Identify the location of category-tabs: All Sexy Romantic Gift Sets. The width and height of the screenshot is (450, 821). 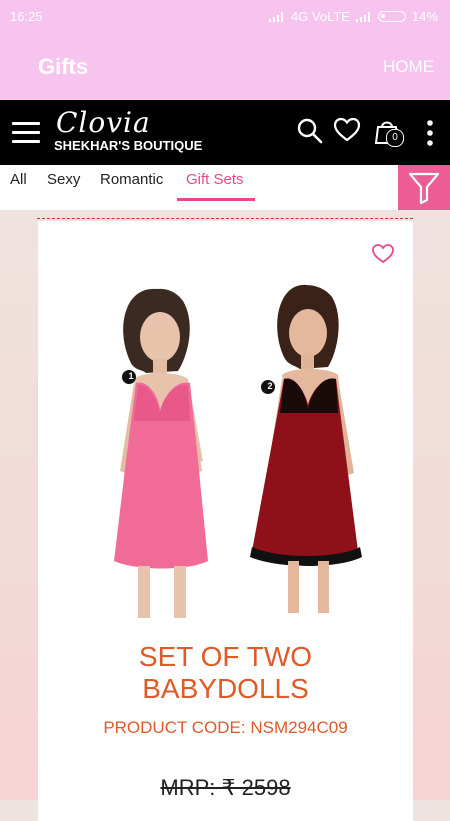
(225, 187).